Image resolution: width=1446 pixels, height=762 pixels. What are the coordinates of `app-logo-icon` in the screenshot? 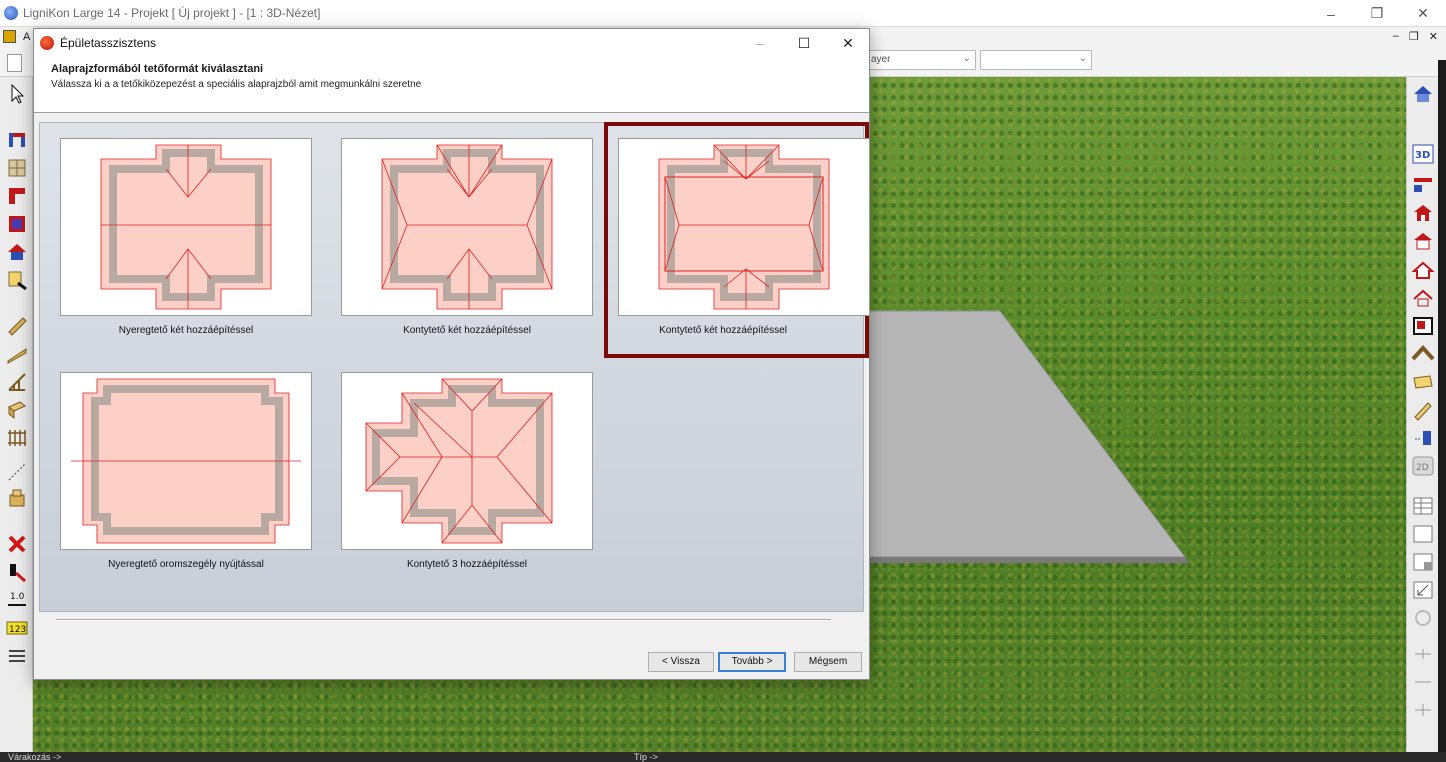 It's located at (11, 13).